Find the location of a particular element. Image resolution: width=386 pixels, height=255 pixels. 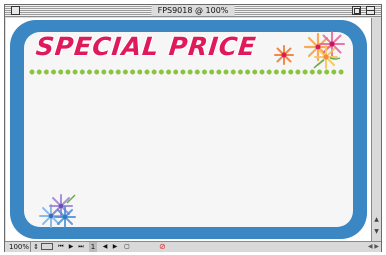

close-box-icon is located at coordinates (15, 10).